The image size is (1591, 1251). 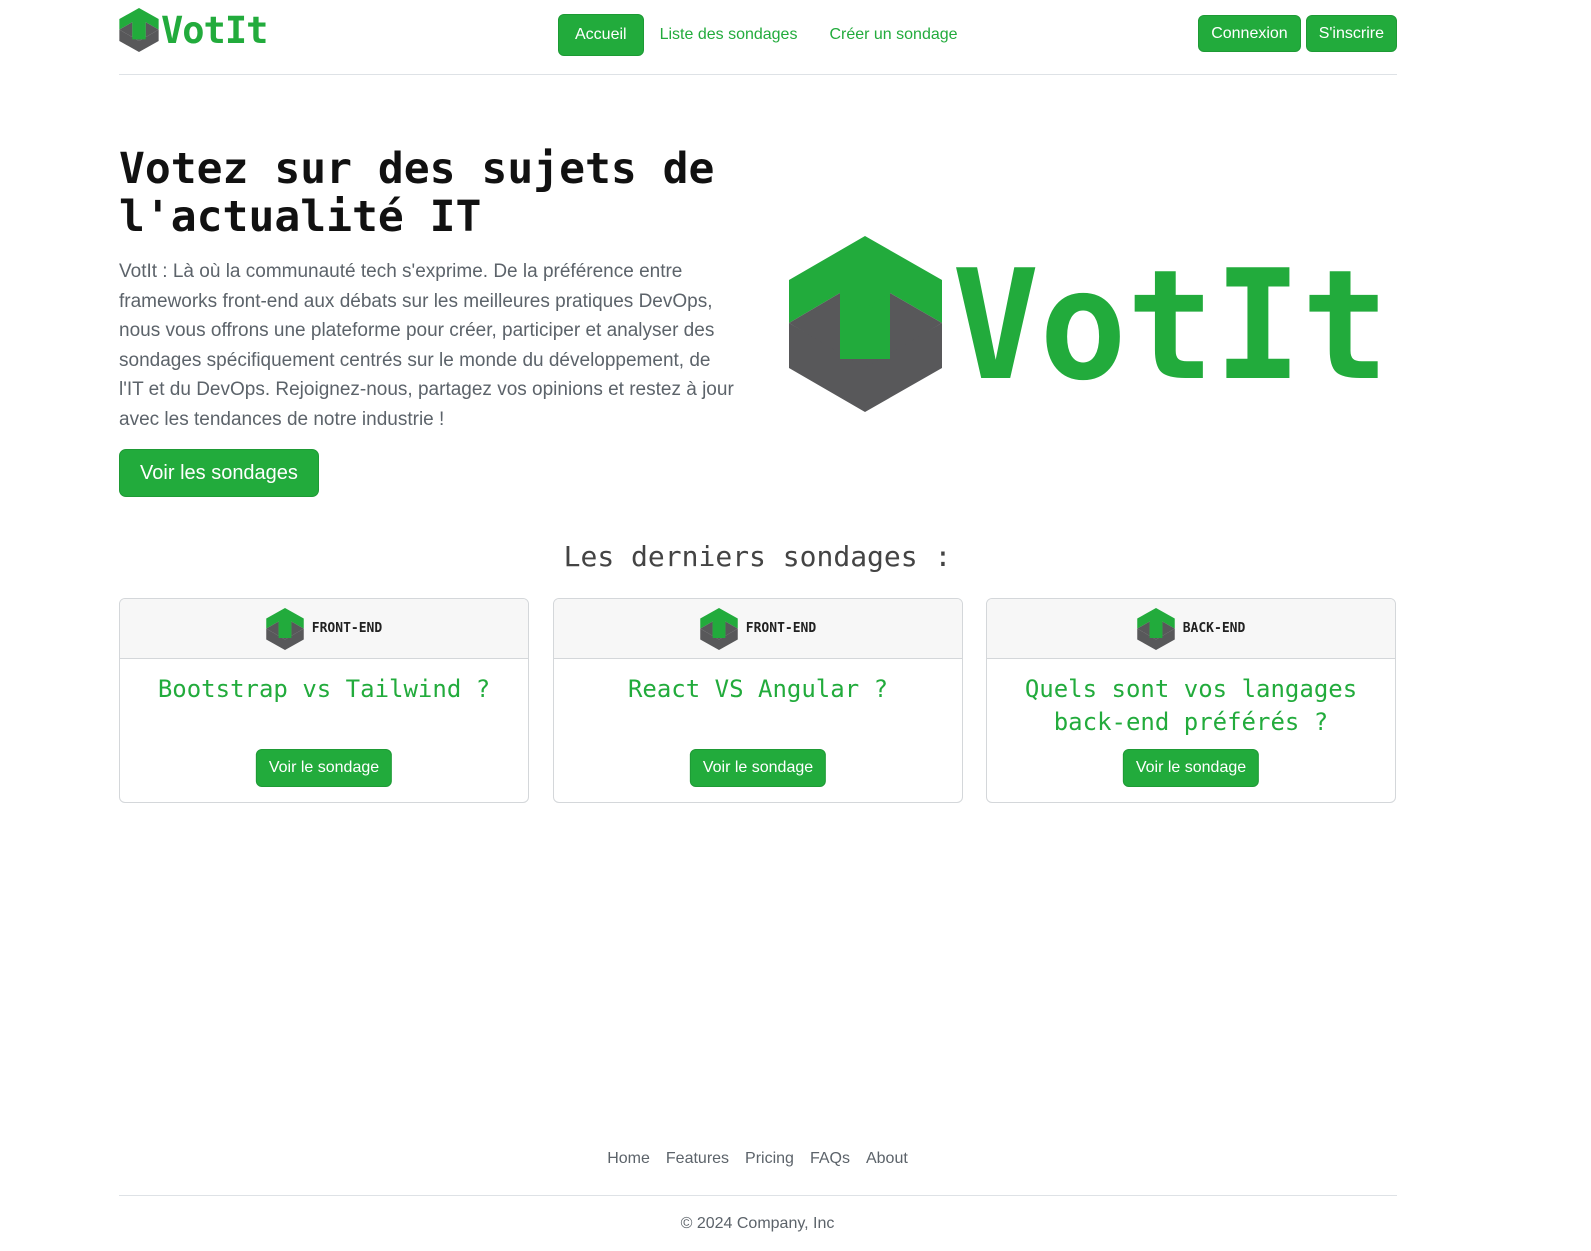 What do you see at coordinates (214, 30) in the screenshot?
I see `brand-name: VotIt` at bounding box center [214, 30].